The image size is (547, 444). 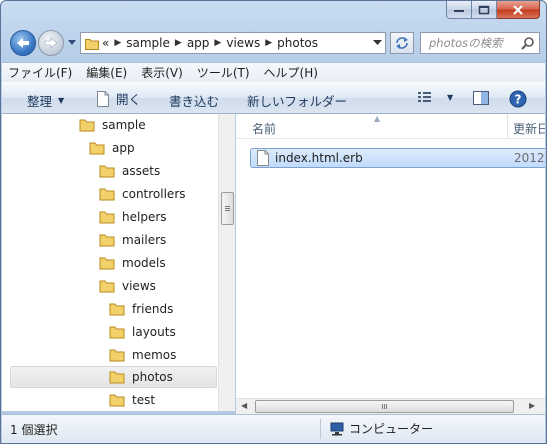 I want to click on address-bar: « ▶ sample ▶ app ▶ views ▶ photos, so click(x=233, y=43).